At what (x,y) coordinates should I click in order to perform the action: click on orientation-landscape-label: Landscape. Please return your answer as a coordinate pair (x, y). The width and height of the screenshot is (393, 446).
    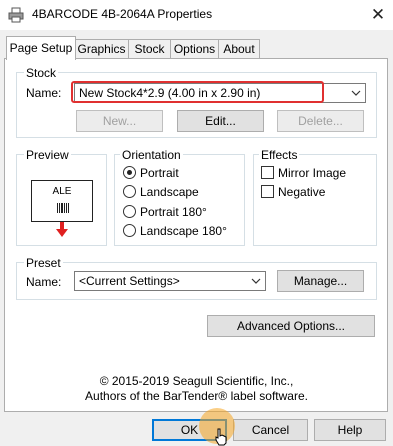
    Looking at the image, I should click on (169, 192).